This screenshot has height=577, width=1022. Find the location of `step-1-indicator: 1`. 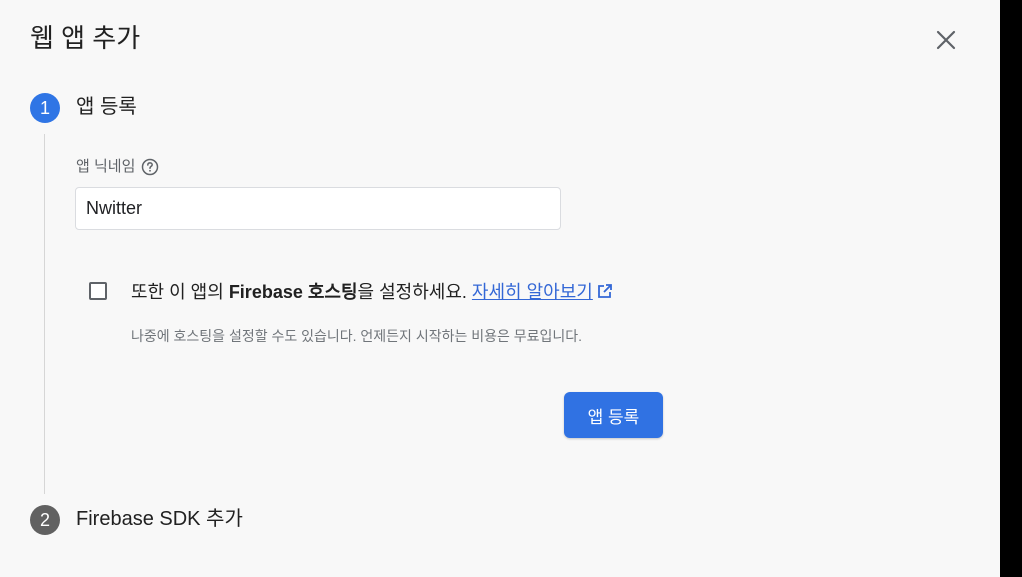

step-1-indicator: 1 is located at coordinates (45, 108).